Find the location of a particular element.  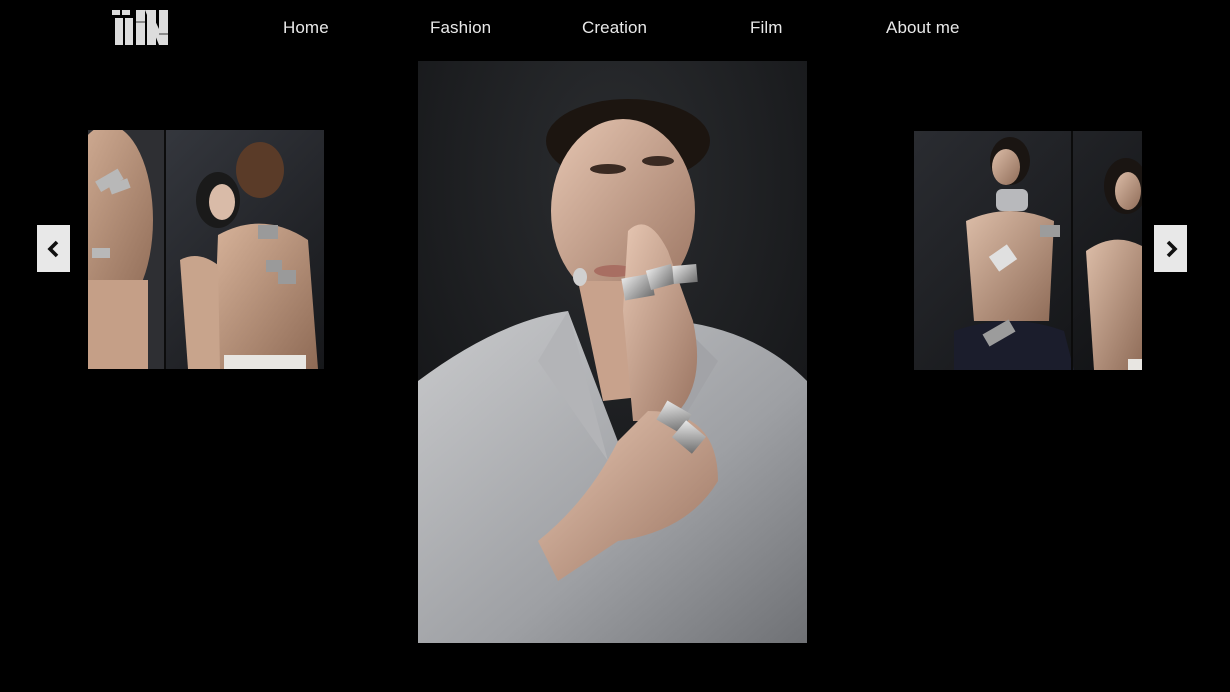

chevron-left-icon is located at coordinates (52, 248).